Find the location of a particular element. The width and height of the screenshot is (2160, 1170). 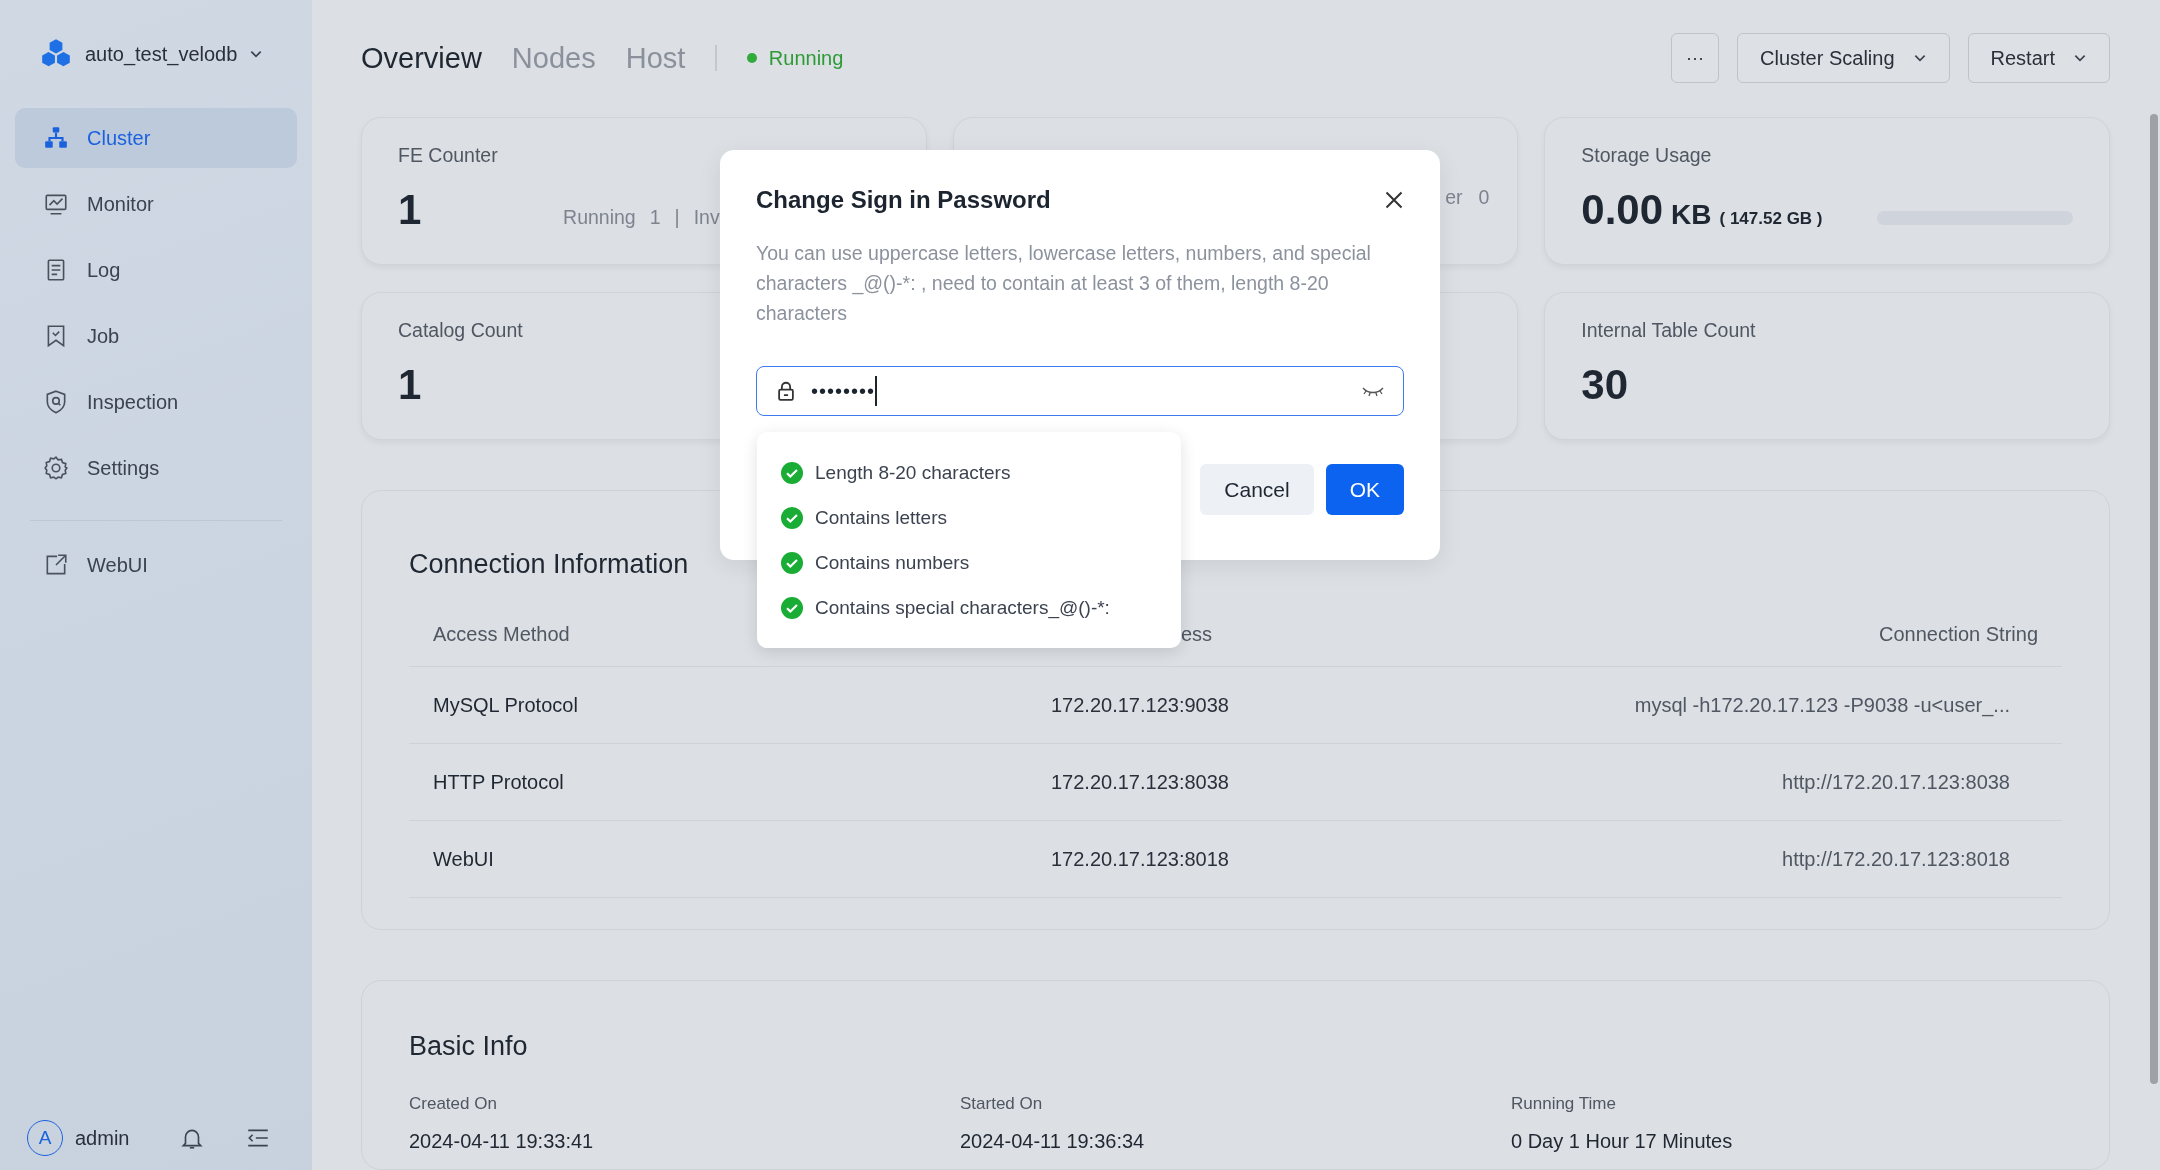

field-label: Created On is located at coordinates (453, 1104).